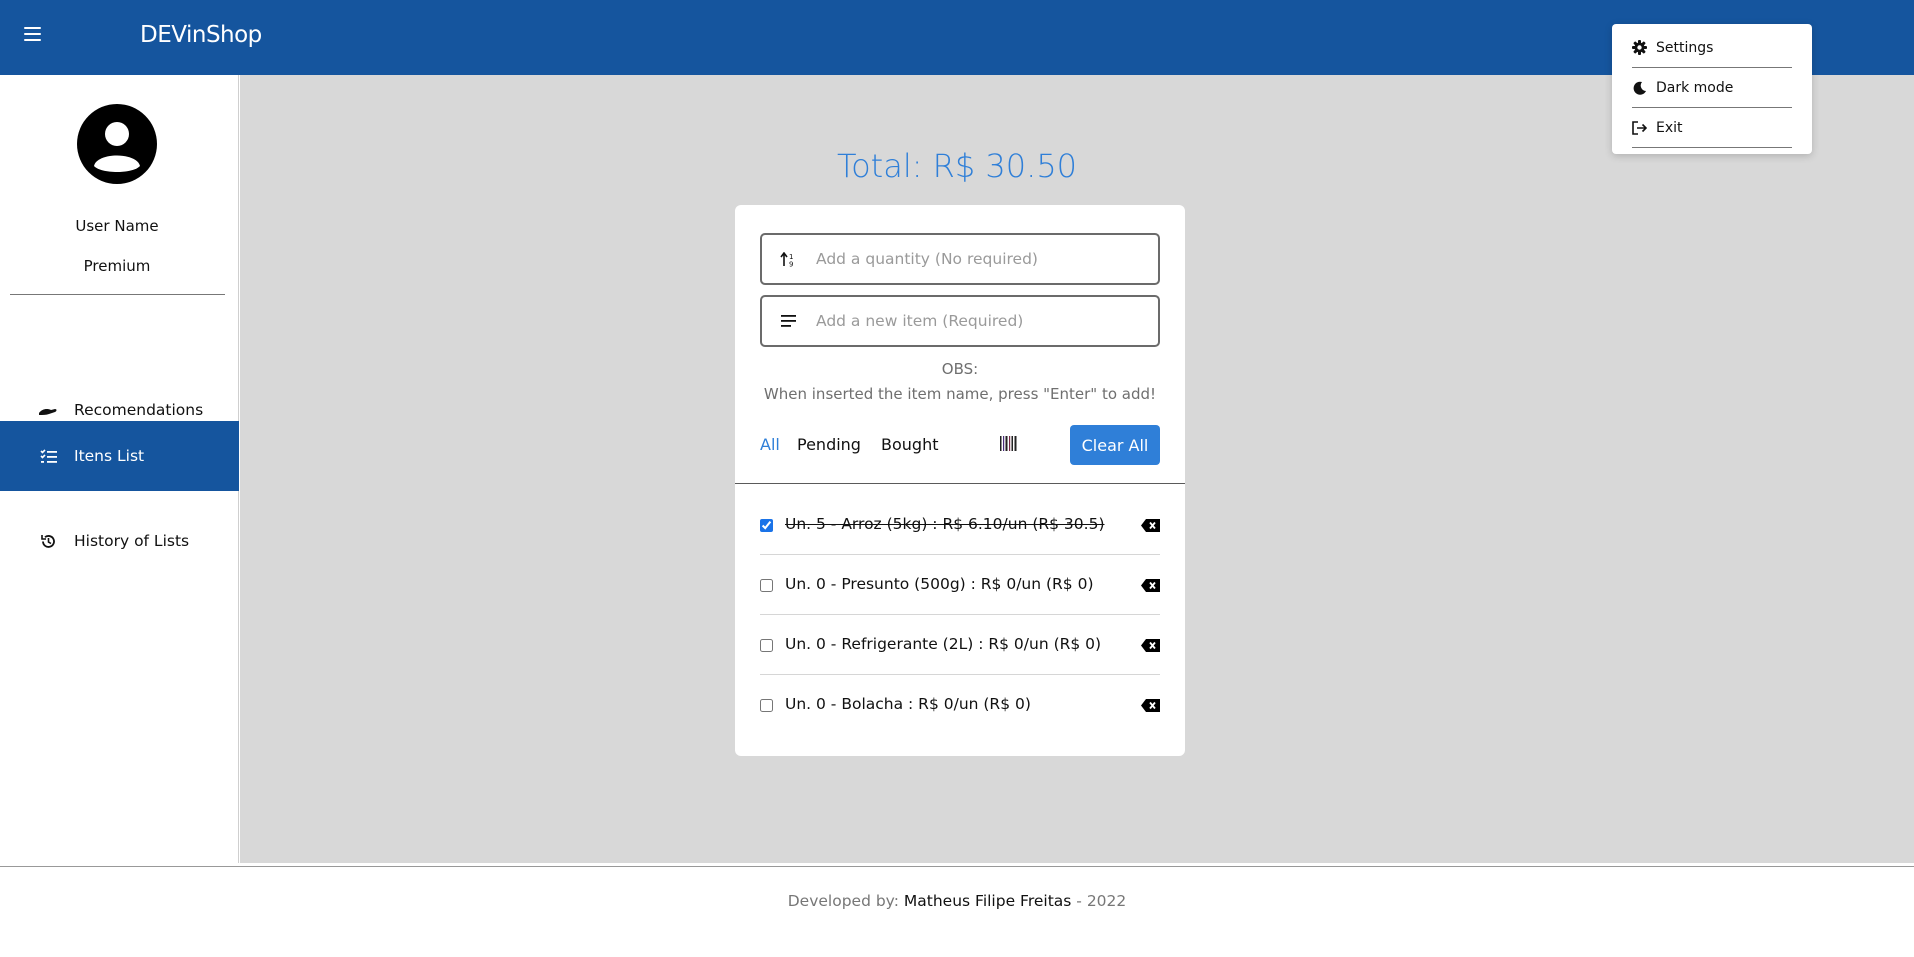  I want to click on footer-year: - 2022, so click(1101, 901).